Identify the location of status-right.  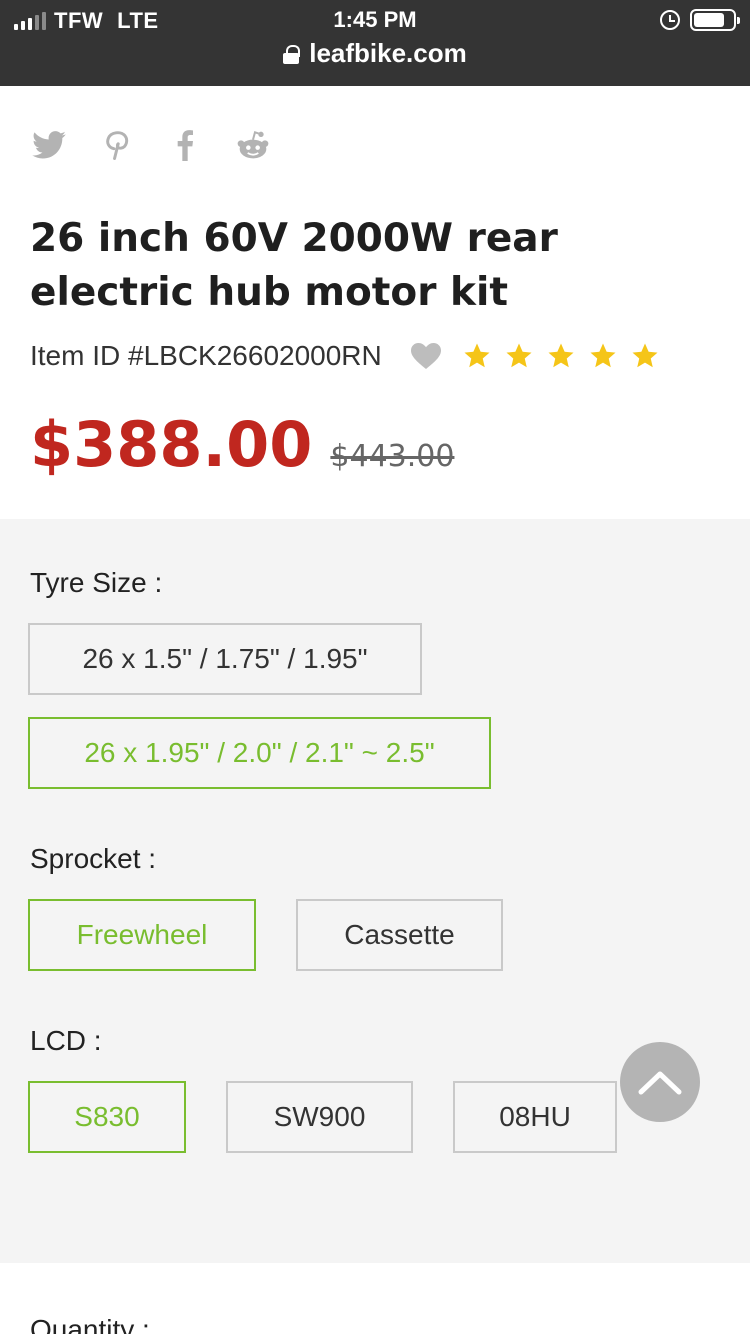
(700, 20).